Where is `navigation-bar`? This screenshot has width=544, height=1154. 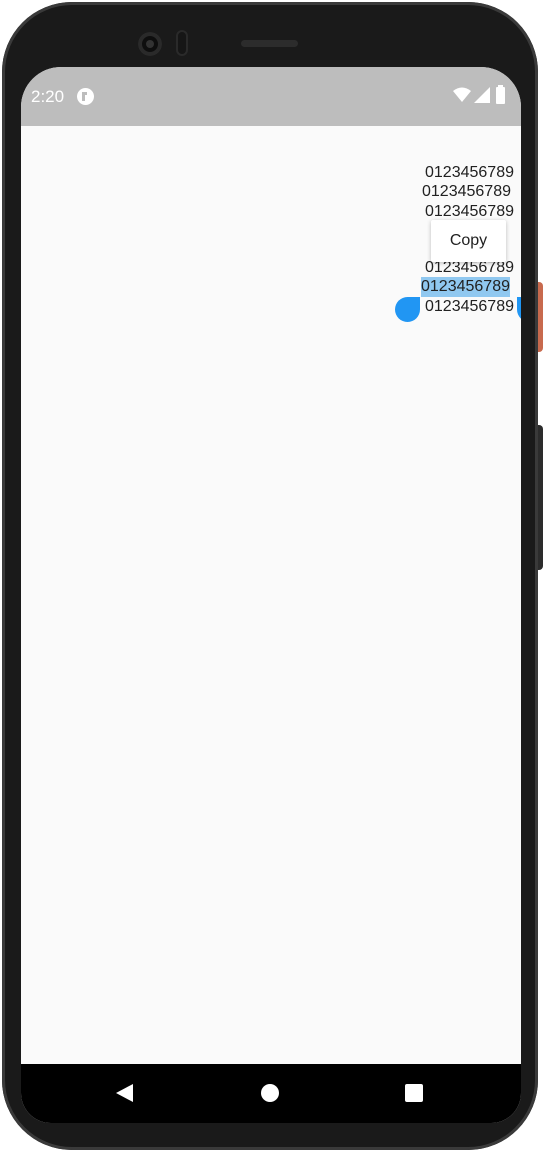
navigation-bar is located at coordinates (271, 1093).